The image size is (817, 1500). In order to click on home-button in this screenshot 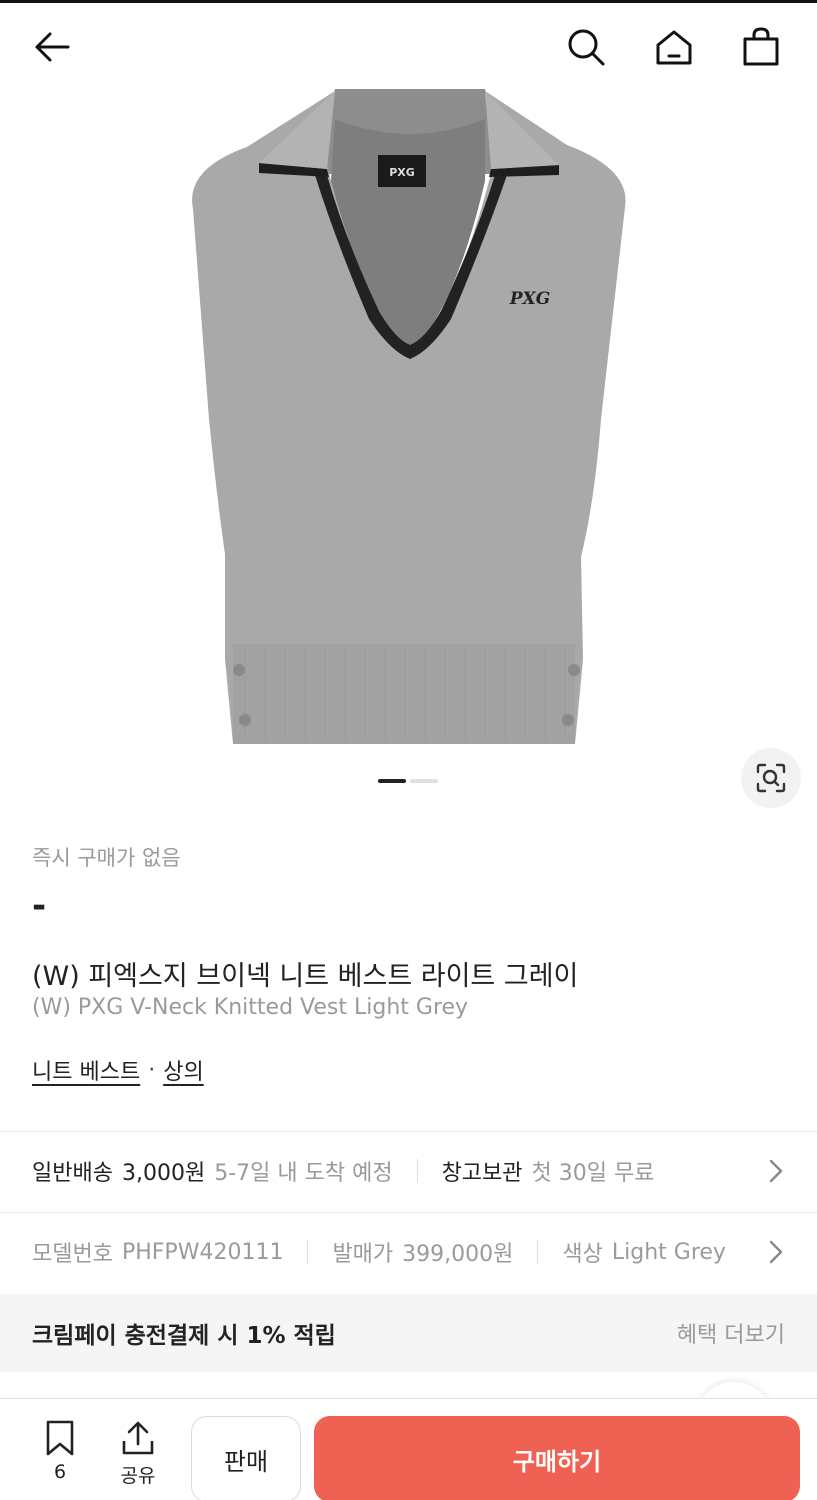, I will do `click(674, 47)`.